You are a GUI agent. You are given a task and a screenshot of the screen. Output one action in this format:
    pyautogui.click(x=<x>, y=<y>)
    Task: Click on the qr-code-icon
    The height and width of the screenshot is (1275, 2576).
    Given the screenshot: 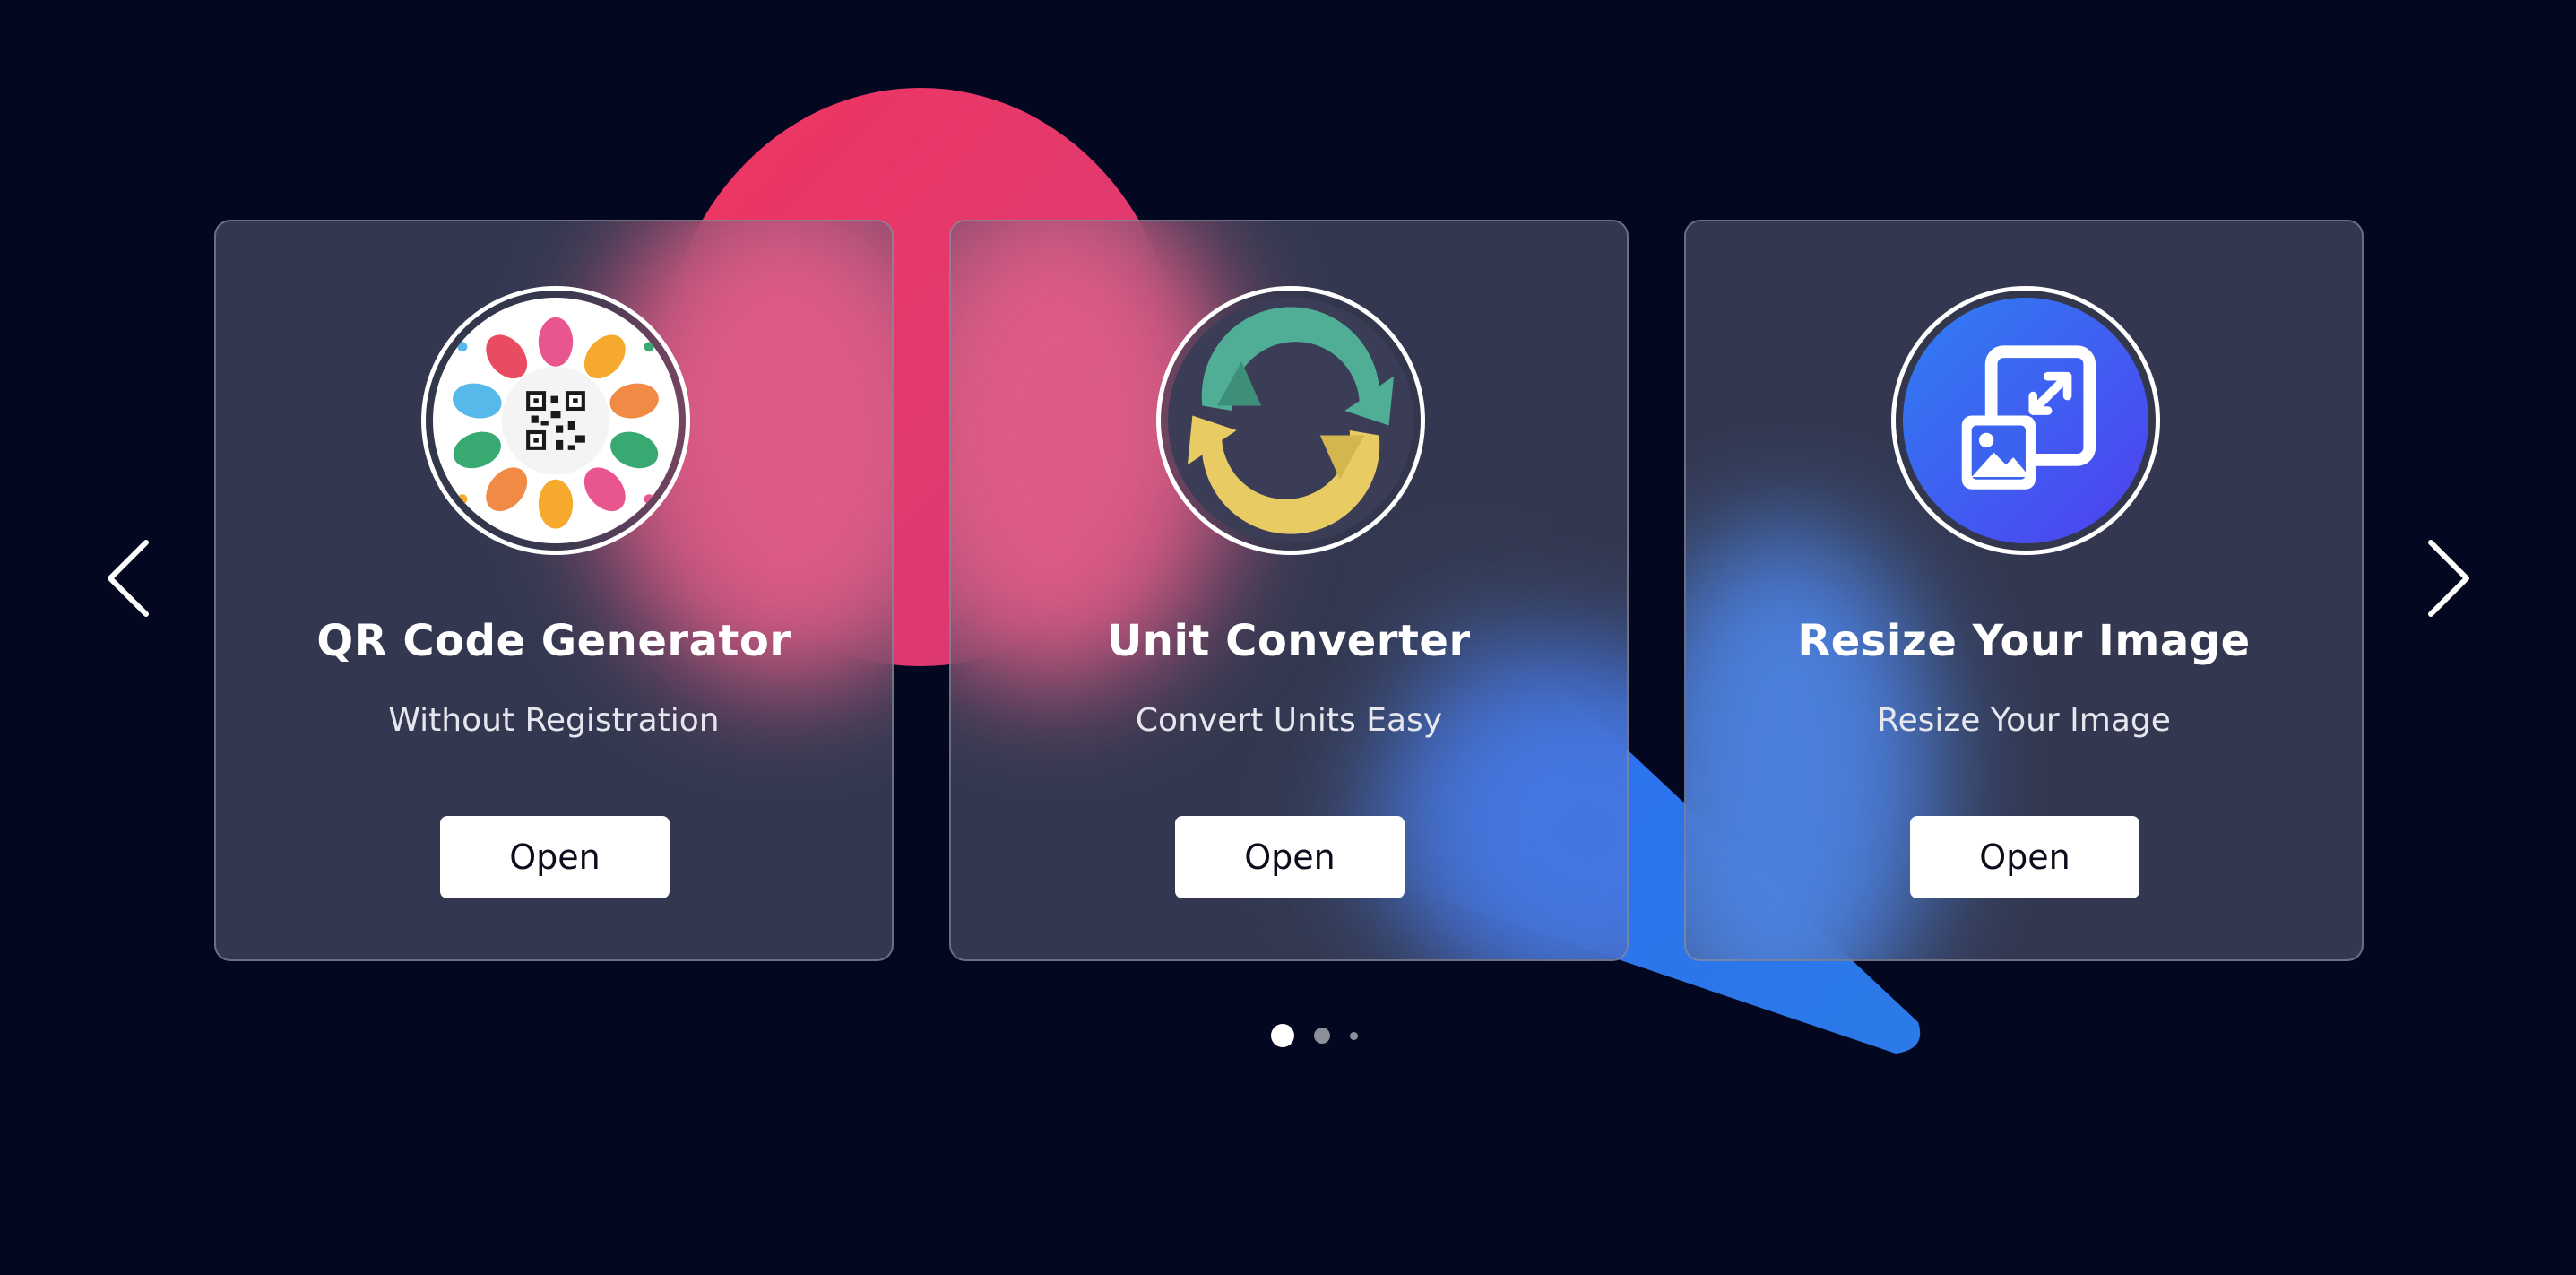 What is the action you would take?
    pyautogui.click(x=555, y=420)
    